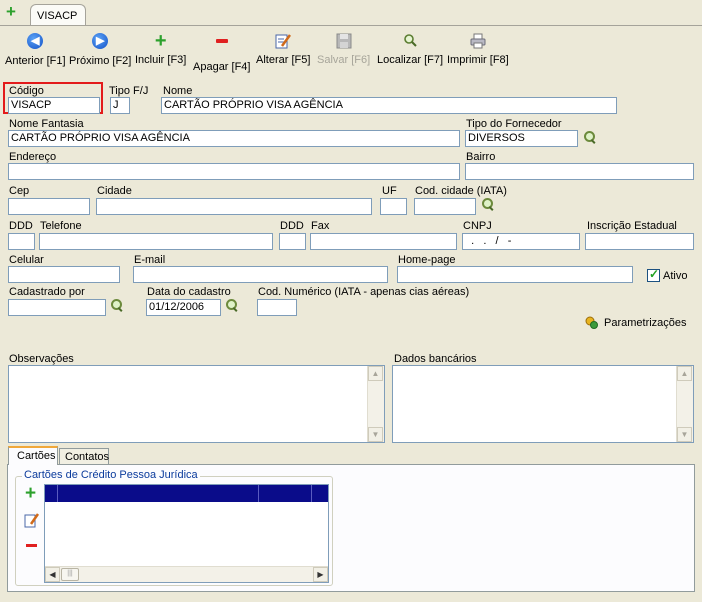  Describe the element at coordinates (222, 67) in the screenshot. I see `apagar-label: Apagar [F4]` at that location.